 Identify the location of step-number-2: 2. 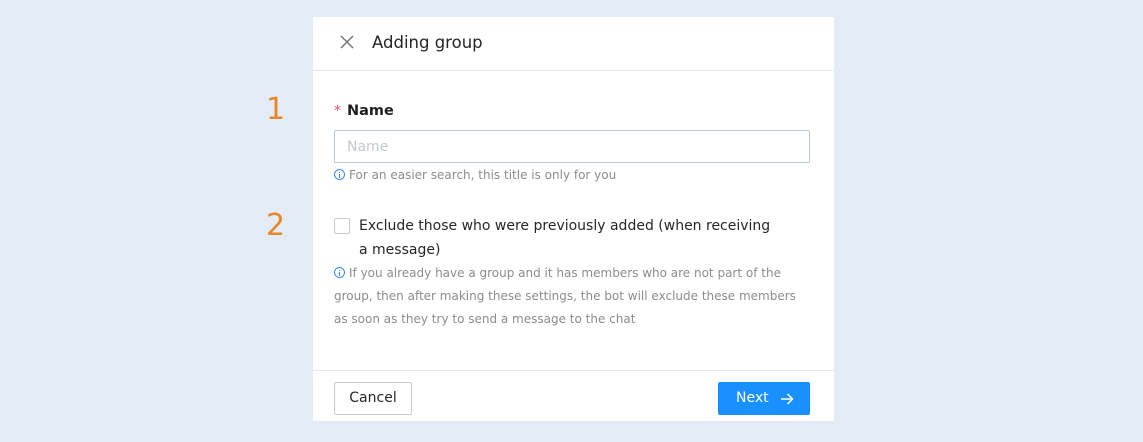
(276, 225).